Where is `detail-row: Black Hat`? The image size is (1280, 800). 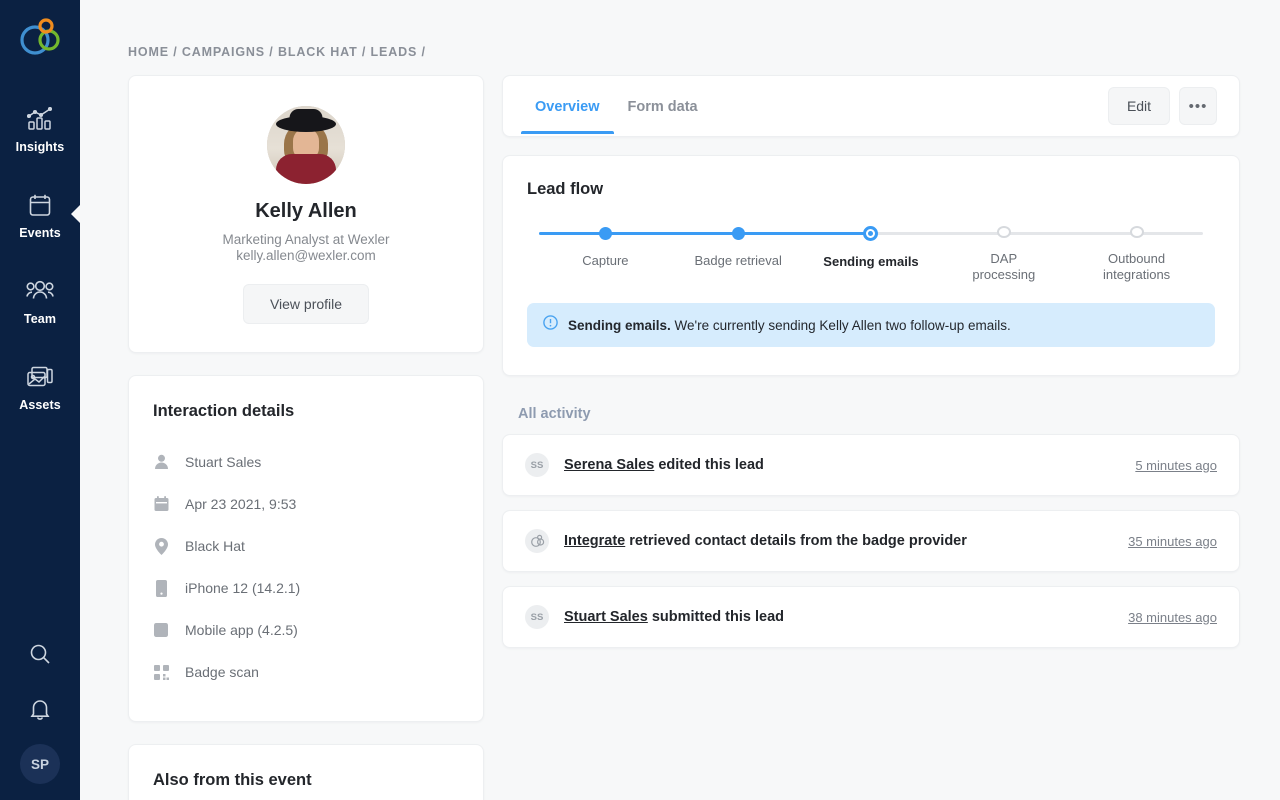 detail-row: Black Hat is located at coordinates (306, 546).